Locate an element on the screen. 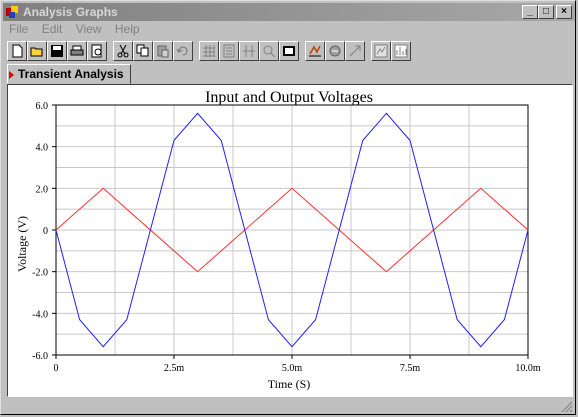 Image resolution: width=578 pixels, height=417 pixels. open-button is located at coordinates (37, 51).